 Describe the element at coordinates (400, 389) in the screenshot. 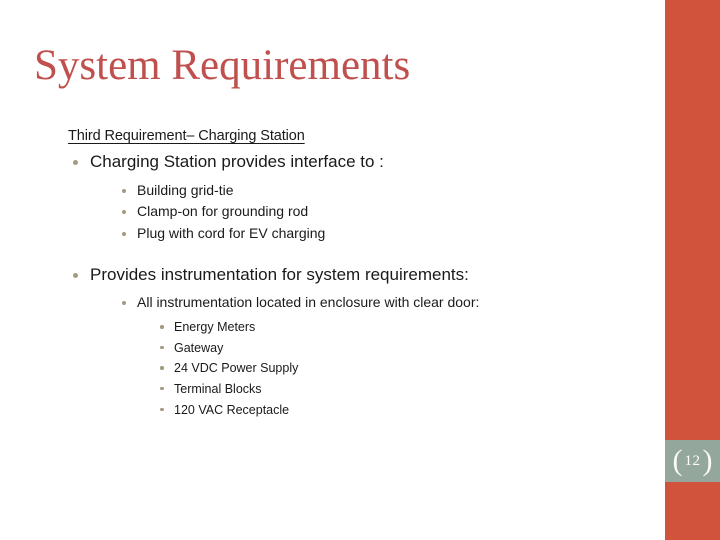

I see `list-item: Terminal Blocks` at that location.